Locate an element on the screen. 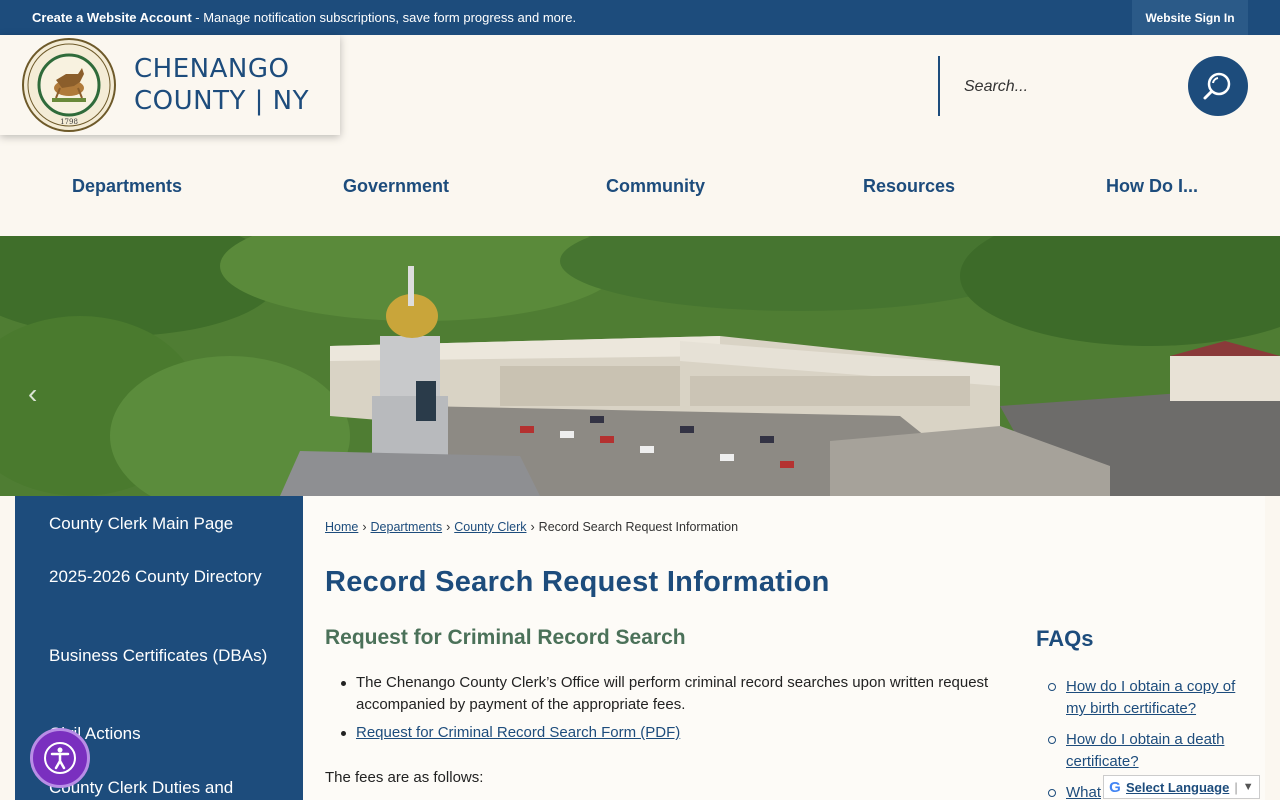 This screenshot has width=1280, height=800. county-seal: 1798 is located at coordinates (69, 85).